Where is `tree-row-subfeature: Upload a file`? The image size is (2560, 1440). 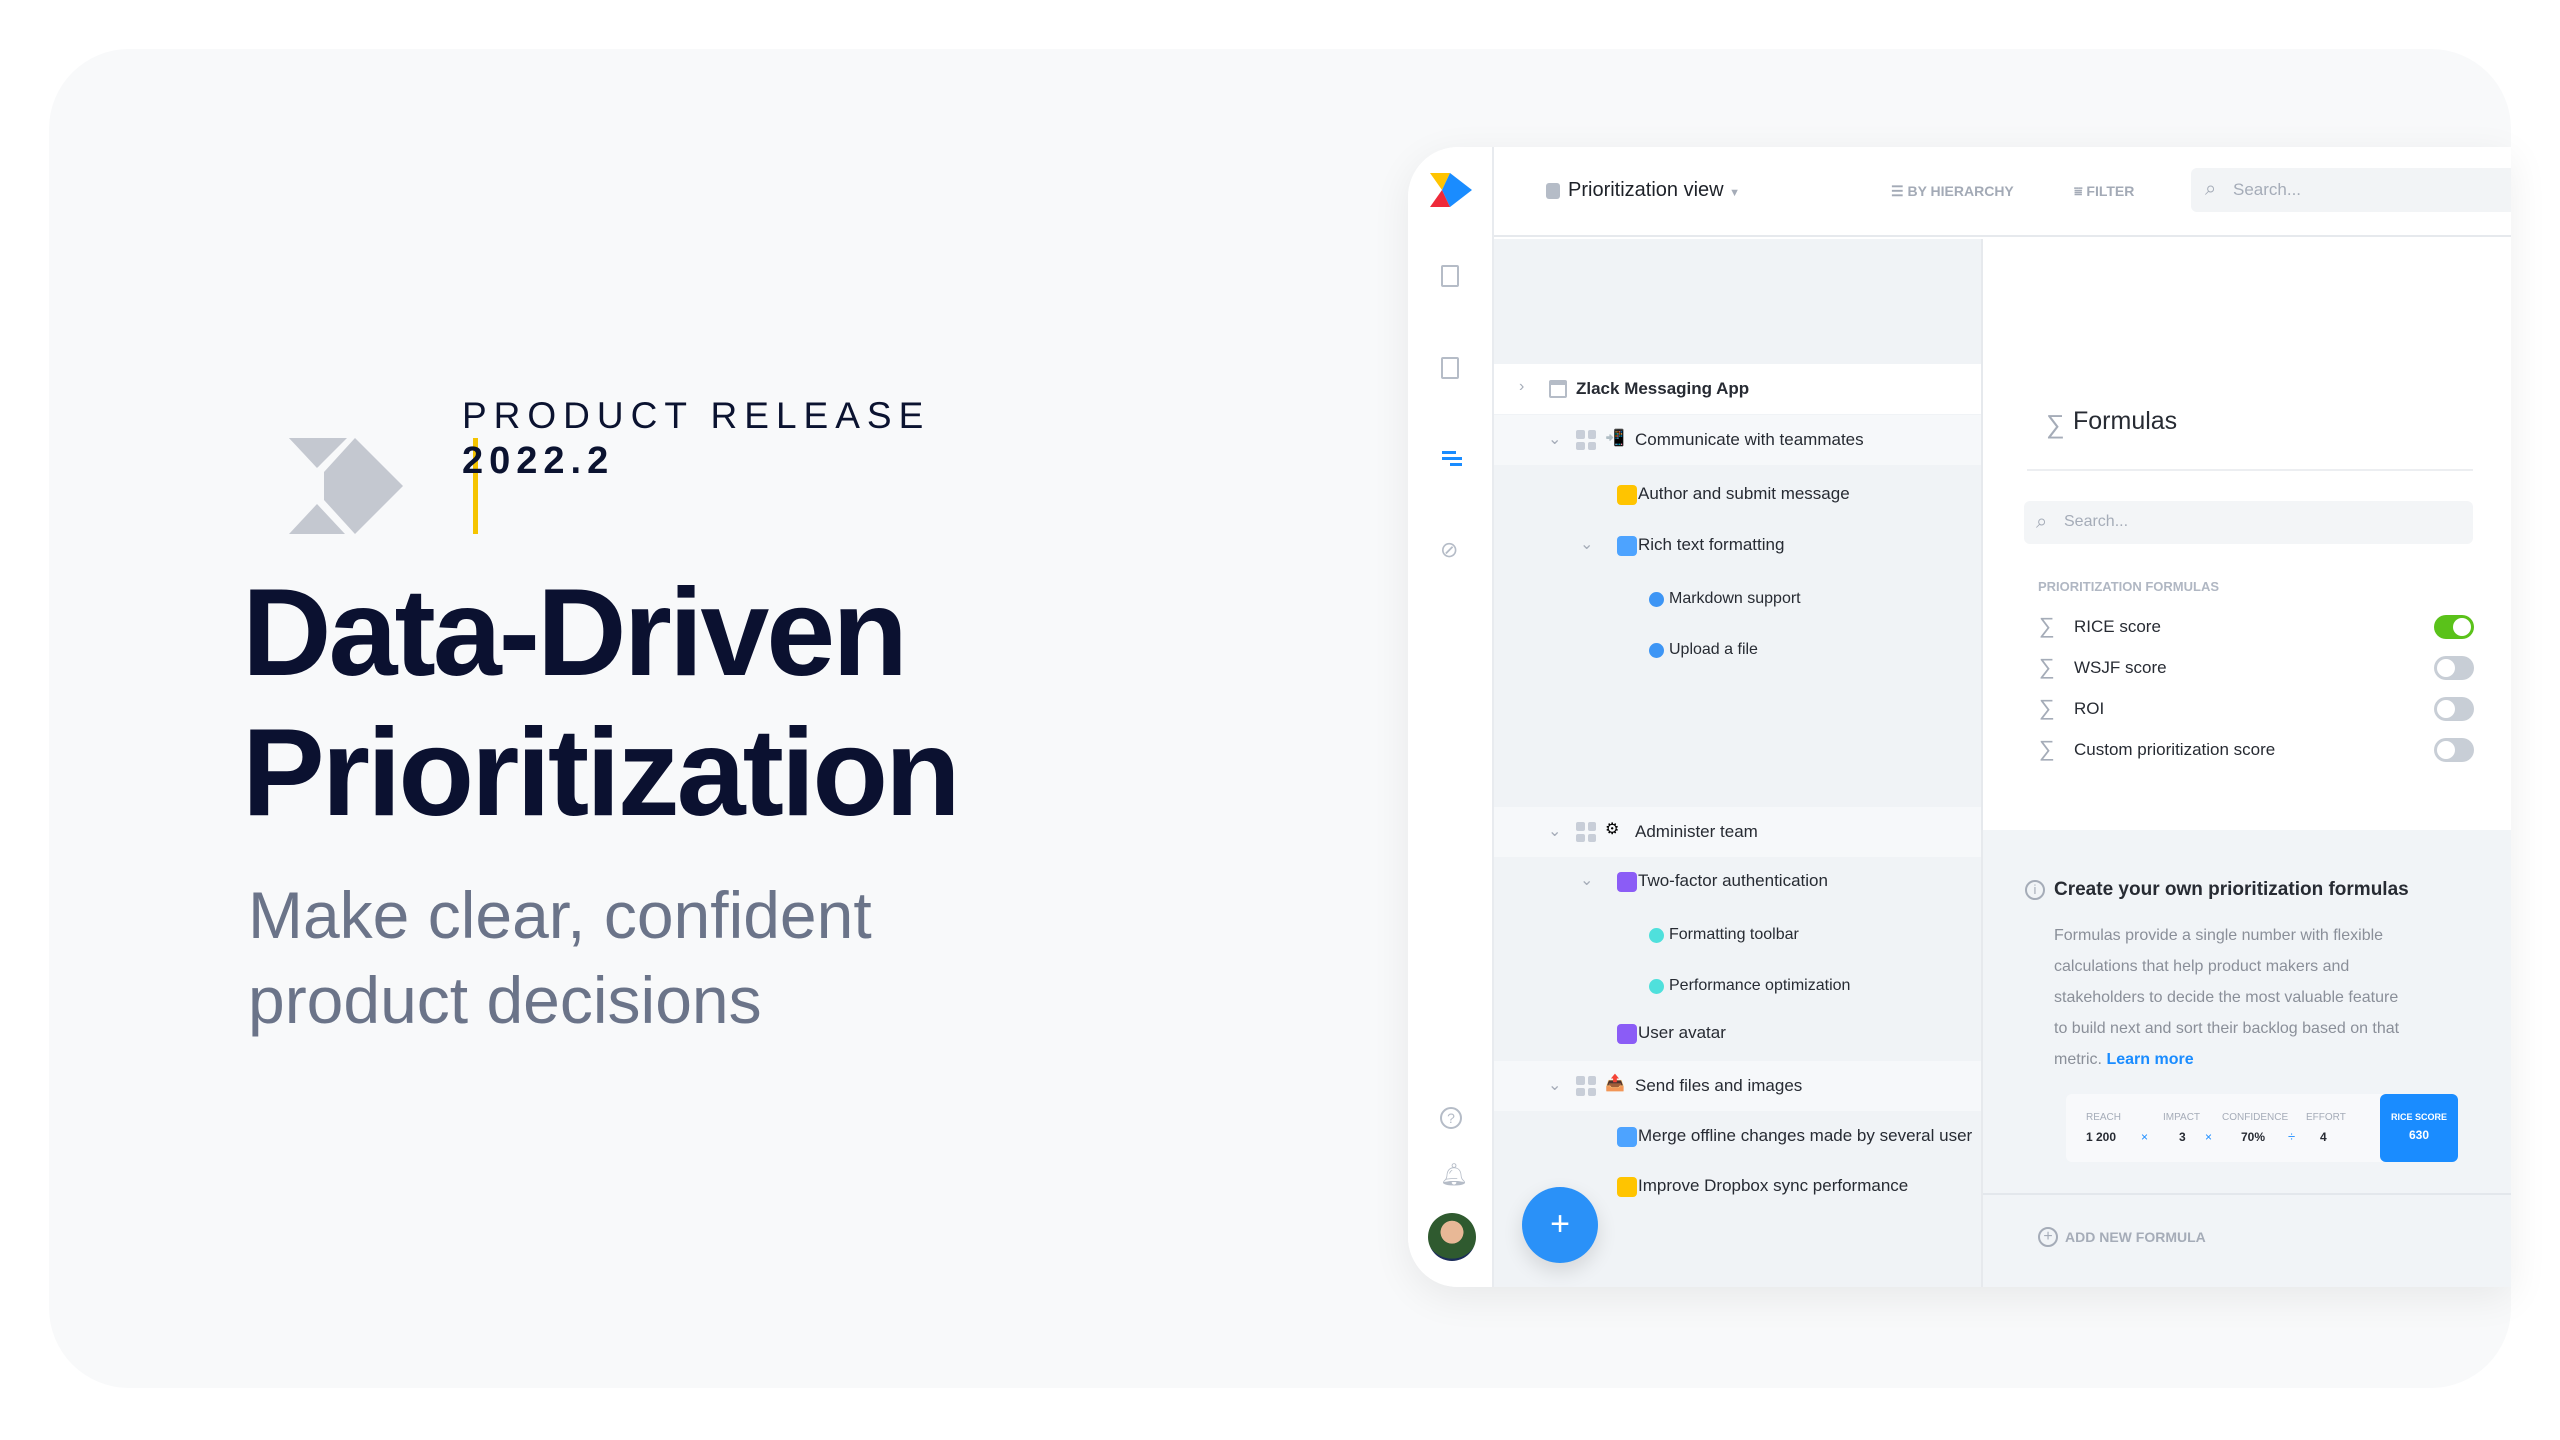
tree-row-subfeature: Upload a file is located at coordinates (1737, 650).